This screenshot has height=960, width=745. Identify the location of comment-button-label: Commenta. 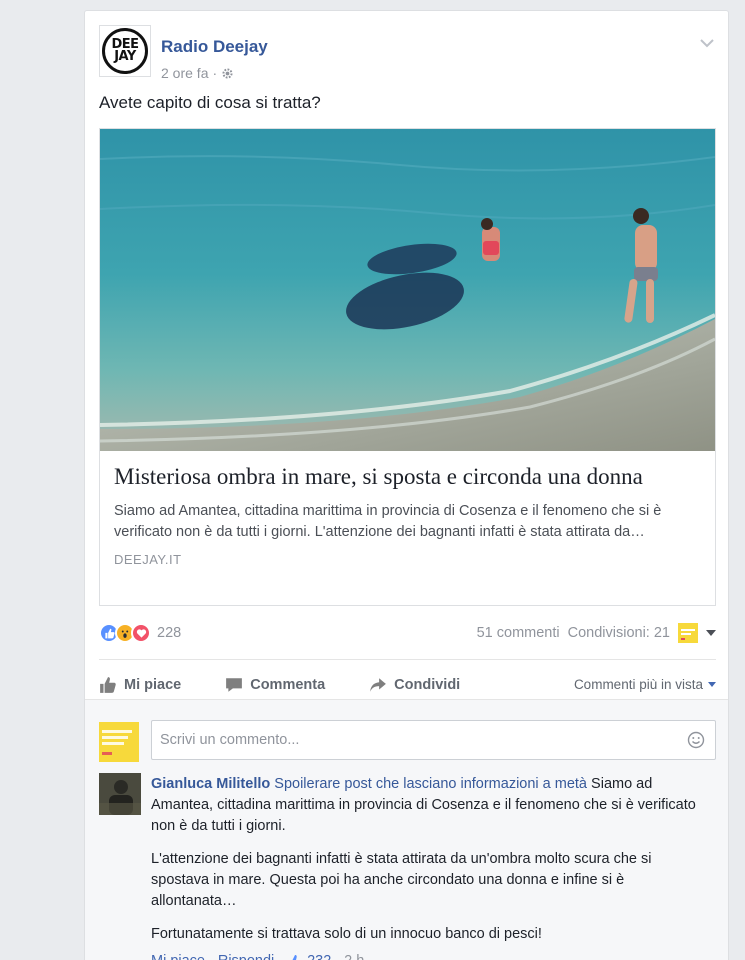
(288, 685).